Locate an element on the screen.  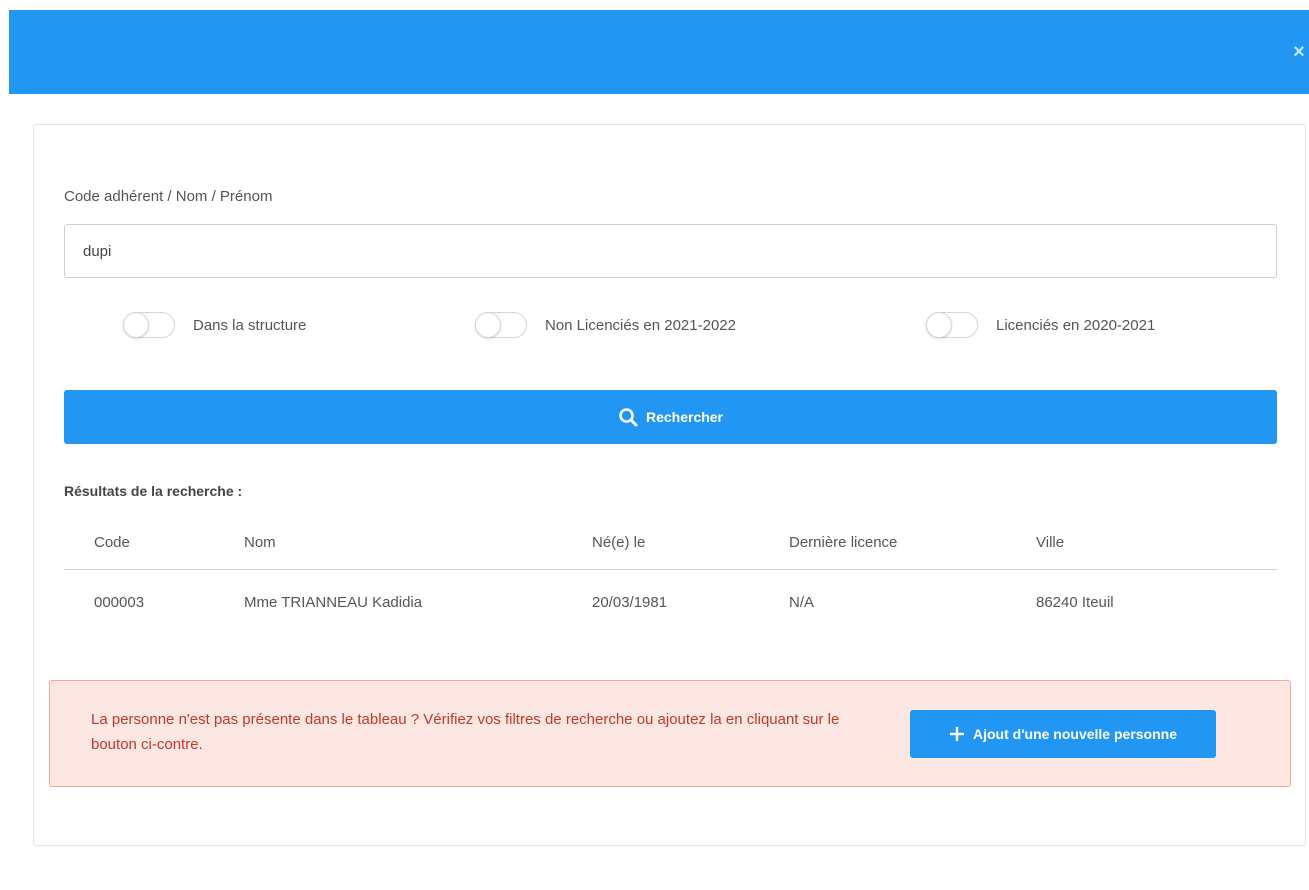
close-button: × is located at coordinates (1299, 52).